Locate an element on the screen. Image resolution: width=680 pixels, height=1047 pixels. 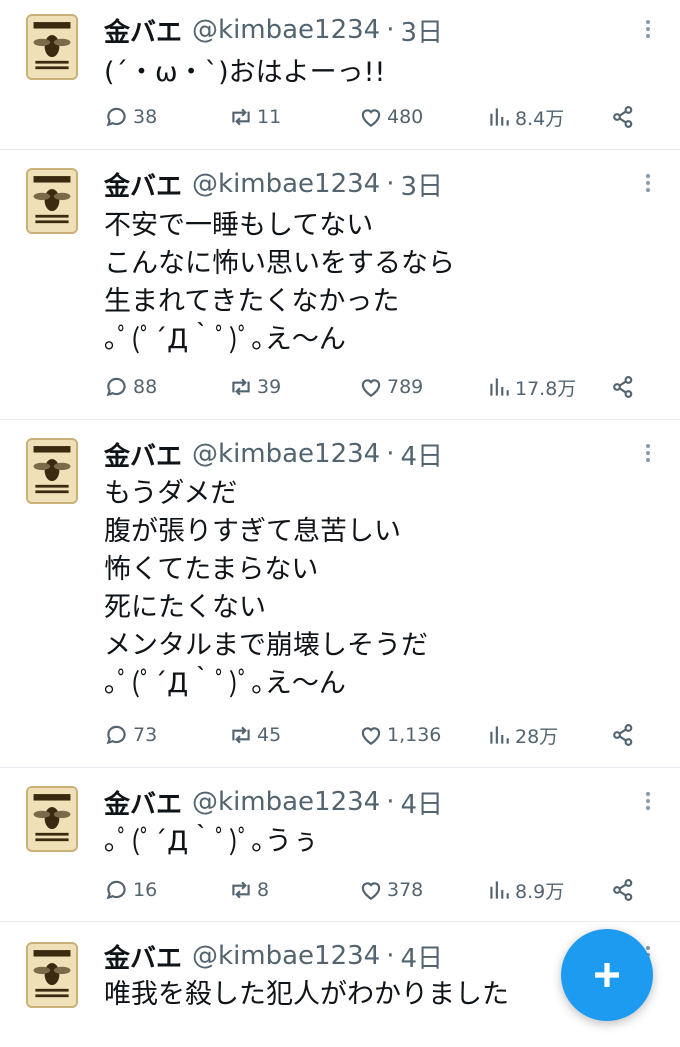
views-count: 8.4万 is located at coordinates (540, 118).